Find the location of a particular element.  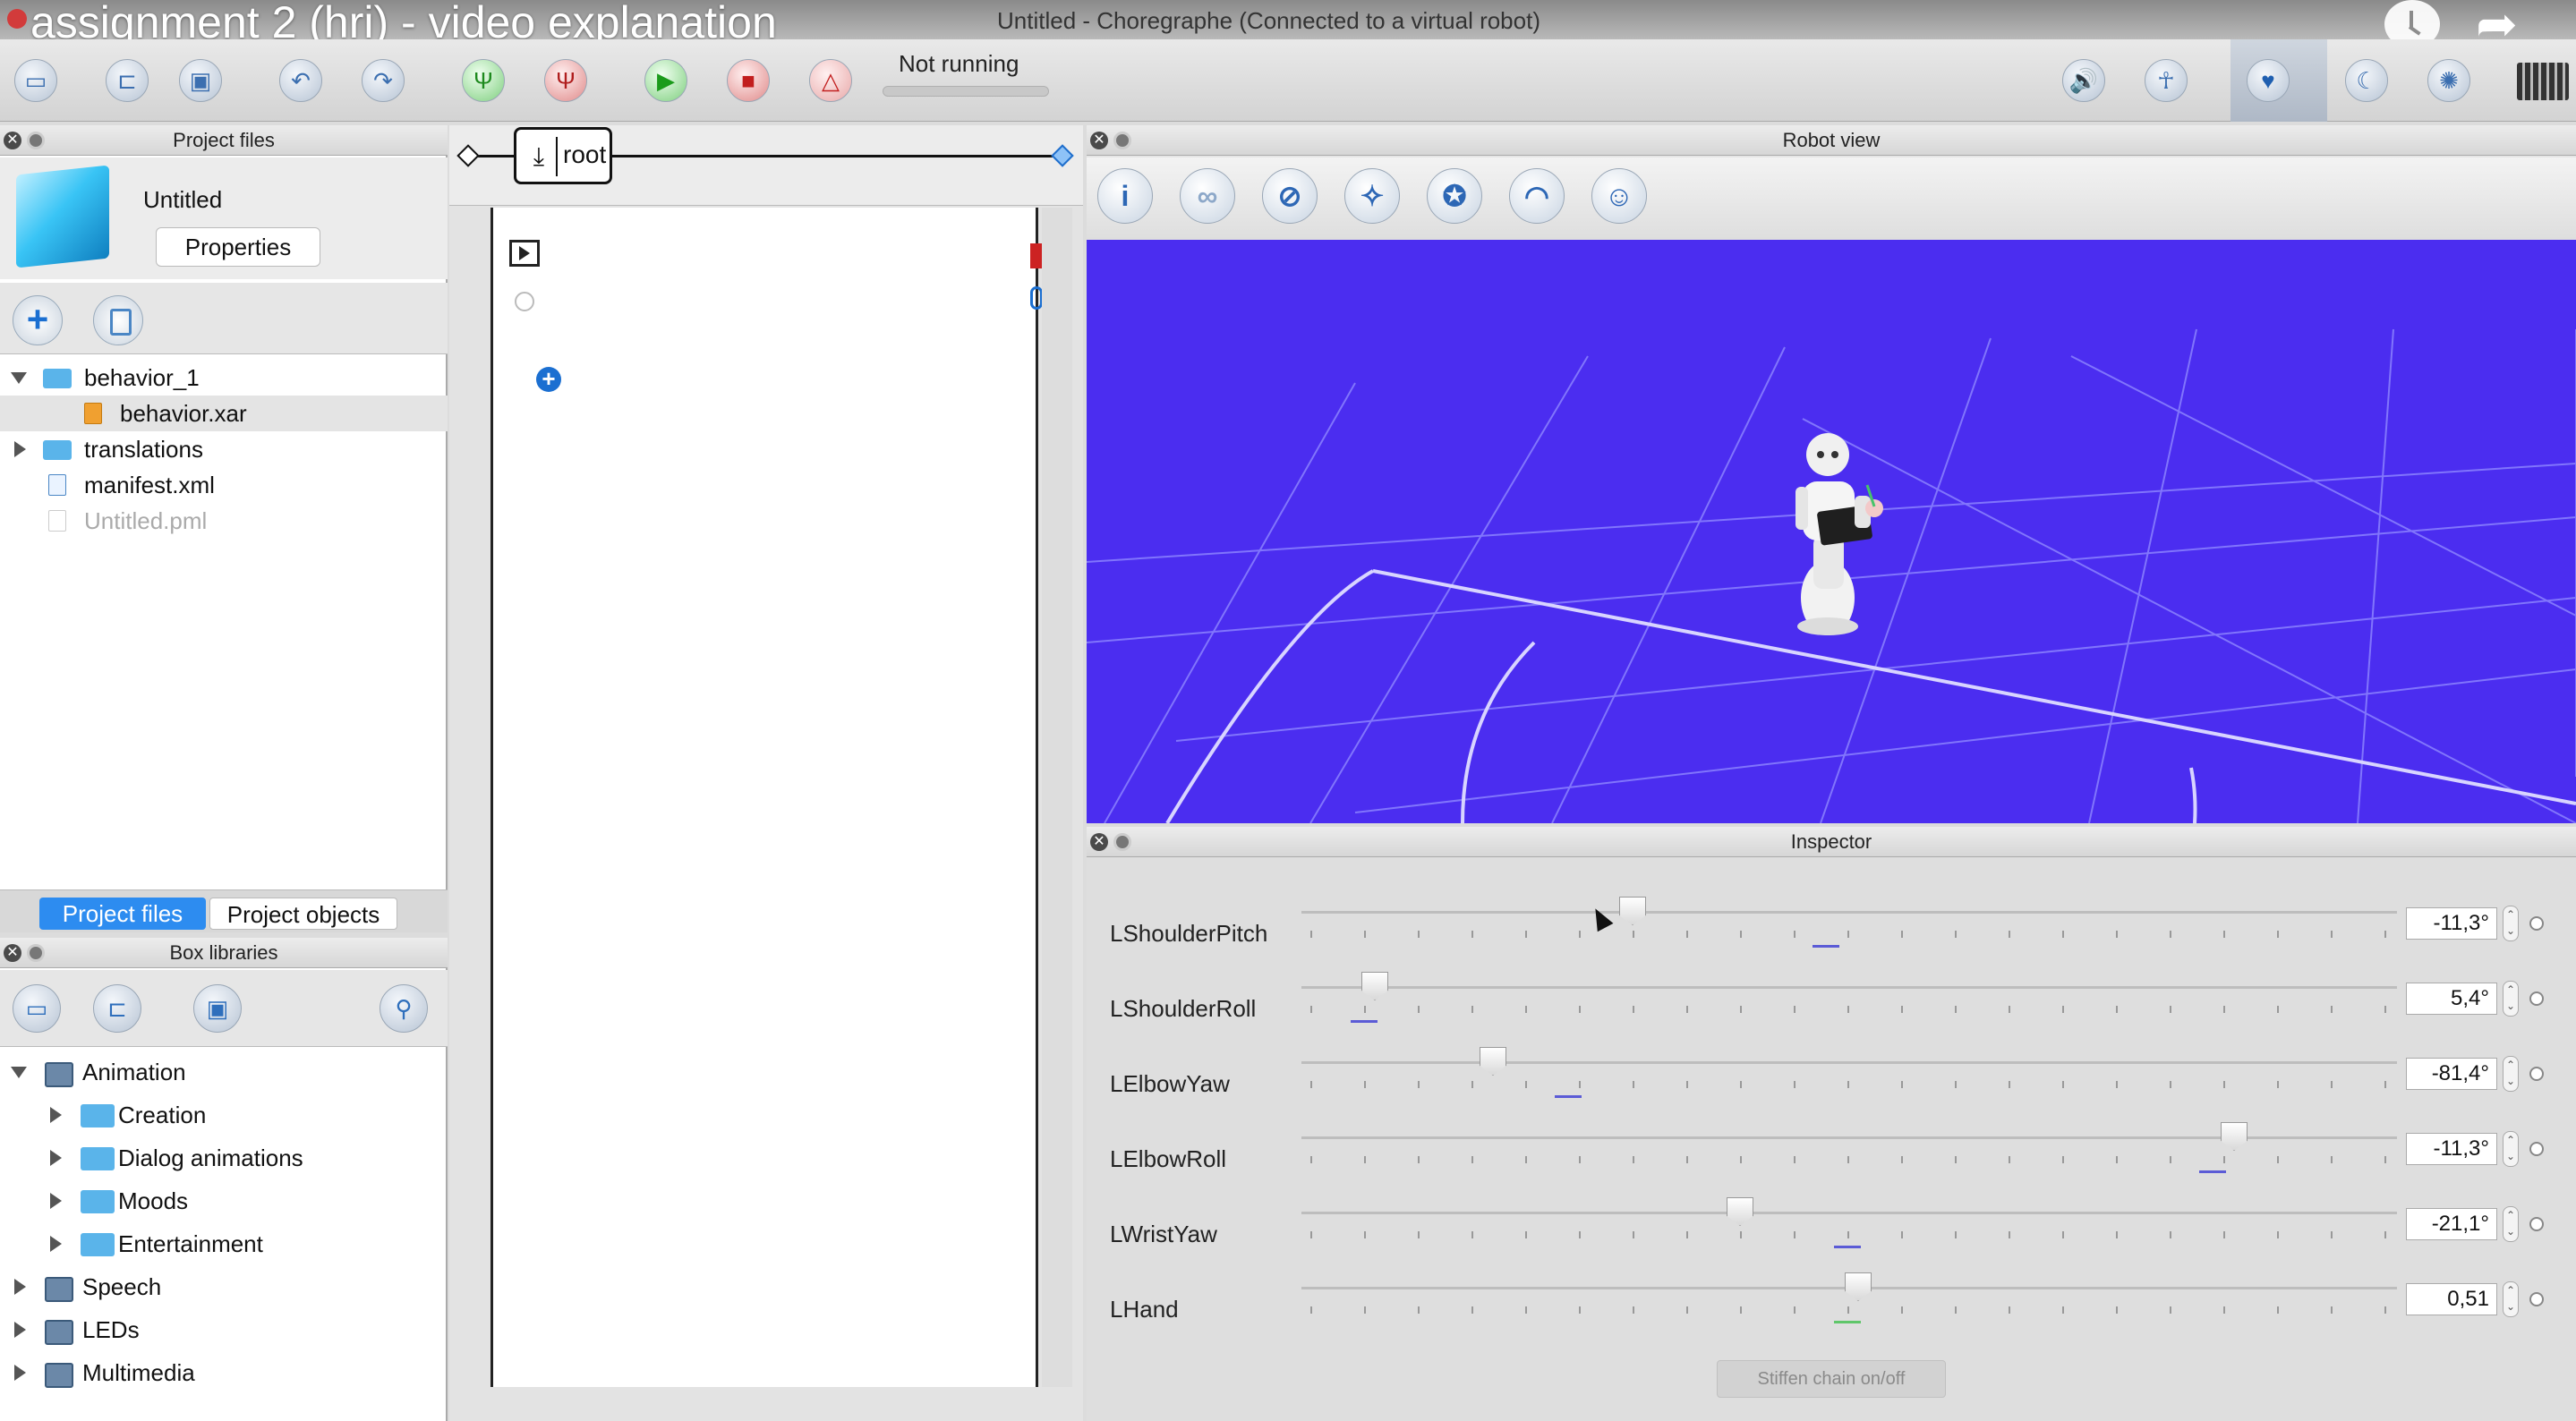

save-library-icon: ▣ is located at coordinates (217, 1008).